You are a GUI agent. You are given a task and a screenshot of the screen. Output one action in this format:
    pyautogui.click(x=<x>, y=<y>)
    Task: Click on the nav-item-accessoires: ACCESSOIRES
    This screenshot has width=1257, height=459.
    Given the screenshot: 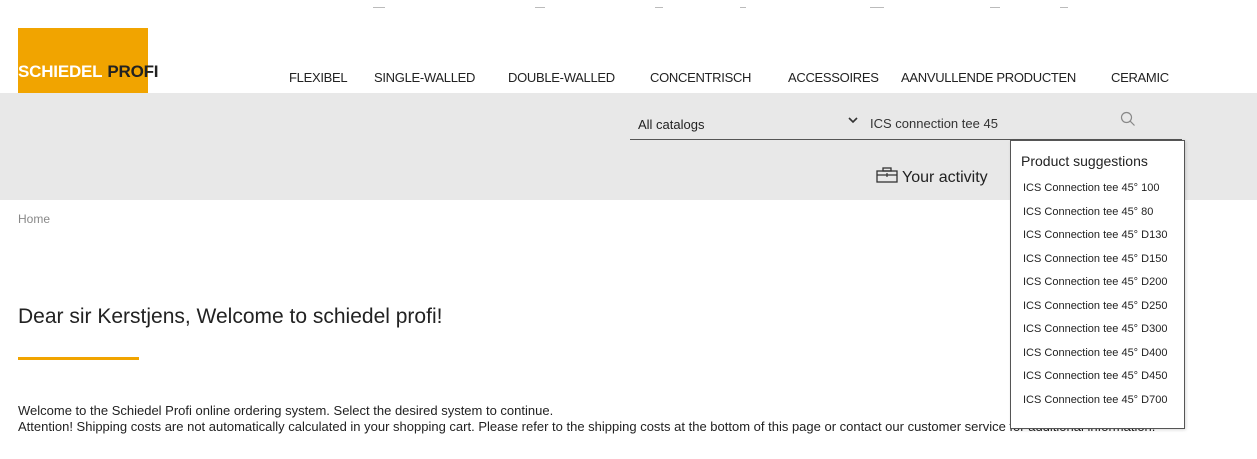 What is the action you would take?
    pyautogui.click(x=833, y=77)
    